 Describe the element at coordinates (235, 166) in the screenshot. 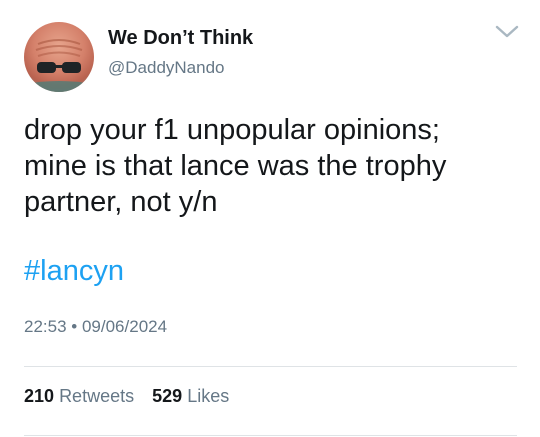

I see `tweet-text-line: mine is that lance was the trophy` at that location.